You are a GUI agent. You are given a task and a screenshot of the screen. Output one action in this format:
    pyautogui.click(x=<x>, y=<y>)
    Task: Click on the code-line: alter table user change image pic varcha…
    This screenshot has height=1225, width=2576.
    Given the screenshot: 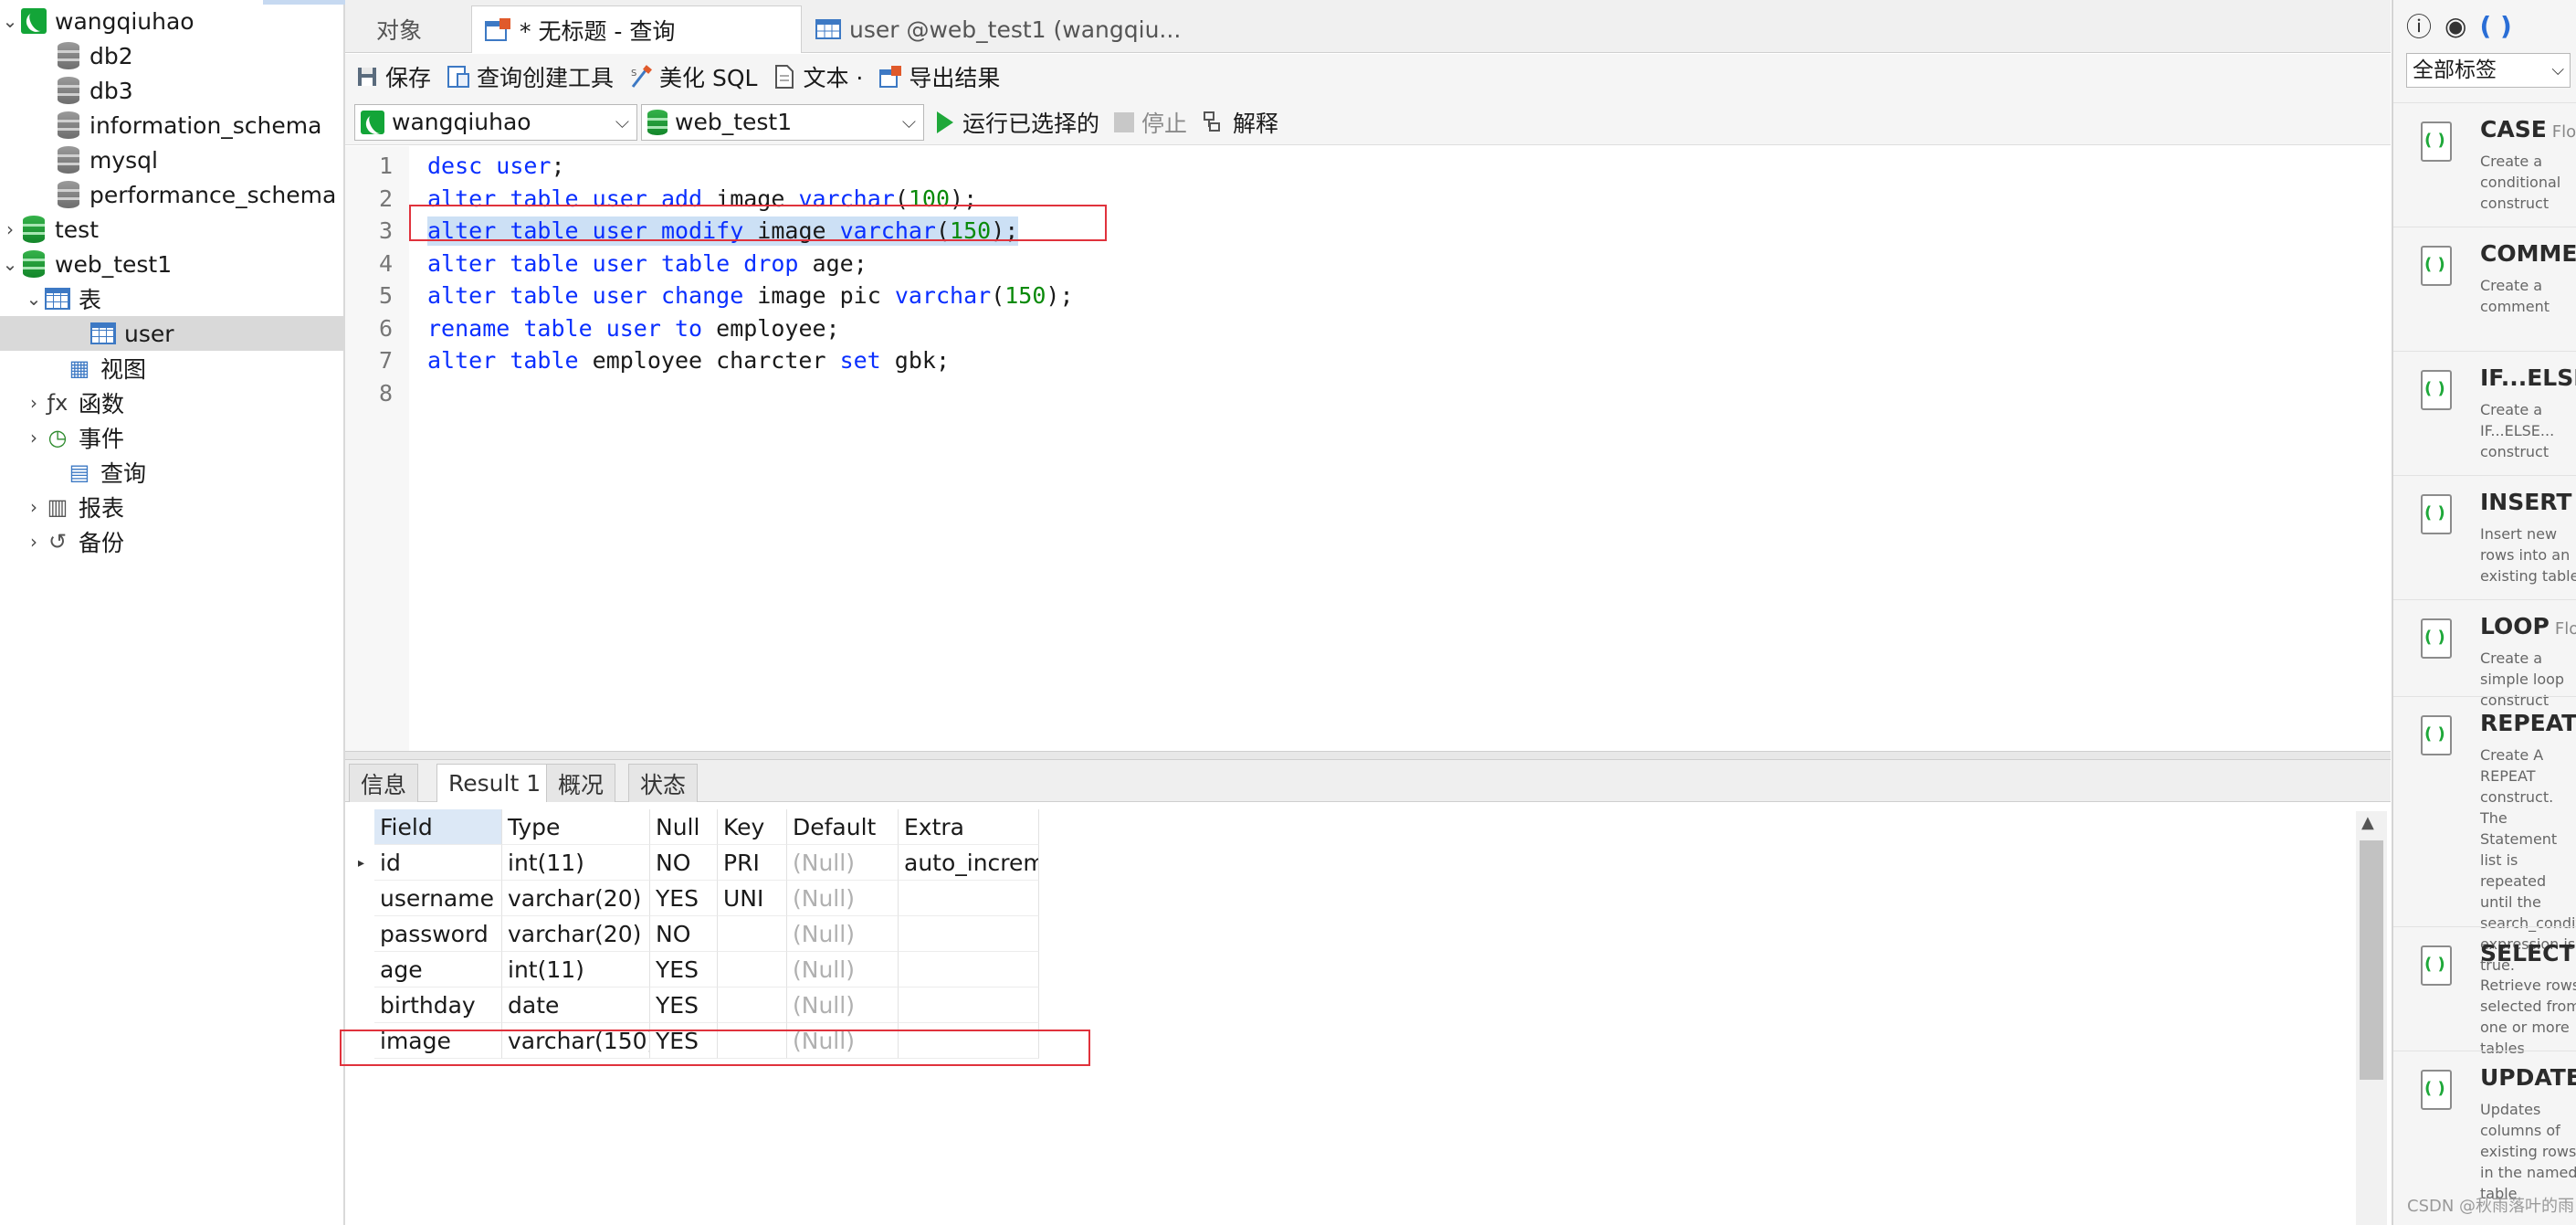 What is the action you would take?
    pyautogui.click(x=750, y=296)
    